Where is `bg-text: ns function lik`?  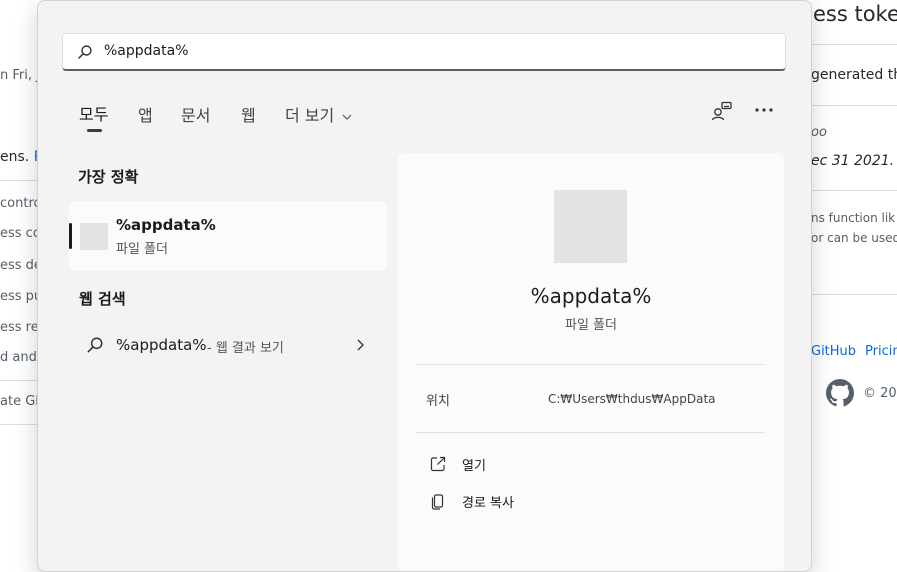
bg-text: ns function lik is located at coordinates (853, 218).